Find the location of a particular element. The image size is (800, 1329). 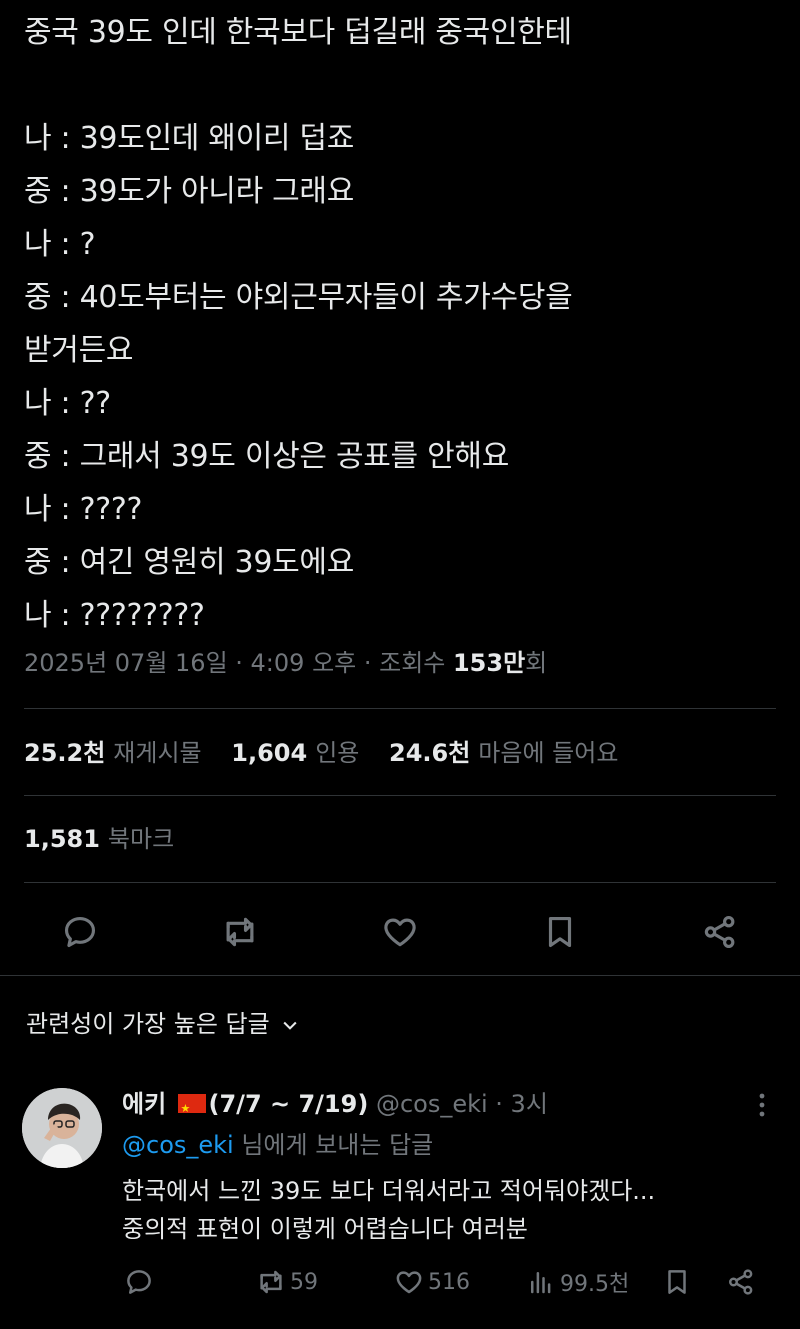

chevron-down-icon is located at coordinates (290, 1025).